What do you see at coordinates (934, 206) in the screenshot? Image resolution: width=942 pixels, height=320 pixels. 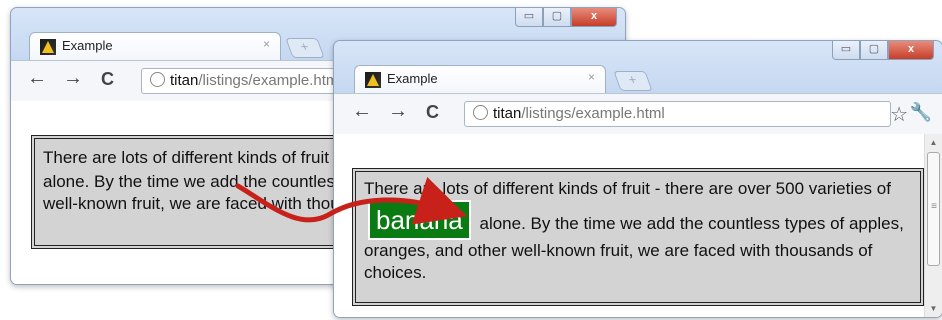 I see `grip-icon: ≡` at bounding box center [934, 206].